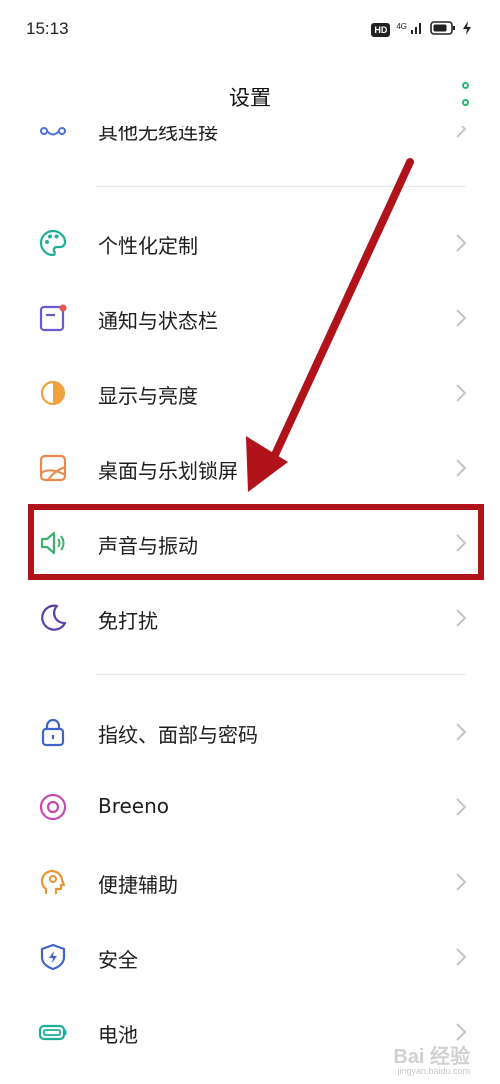  What do you see at coordinates (250, 543) in the screenshot?
I see `settings-item-sound: 声音与振动` at bounding box center [250, 543].